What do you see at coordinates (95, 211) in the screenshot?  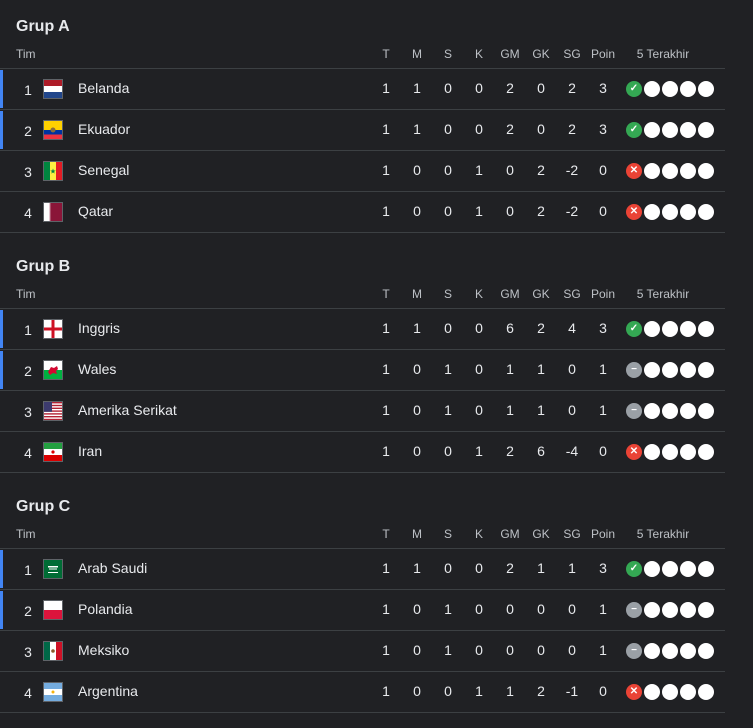 I see `team-name: Qatar` at bounding box center [95, 211].